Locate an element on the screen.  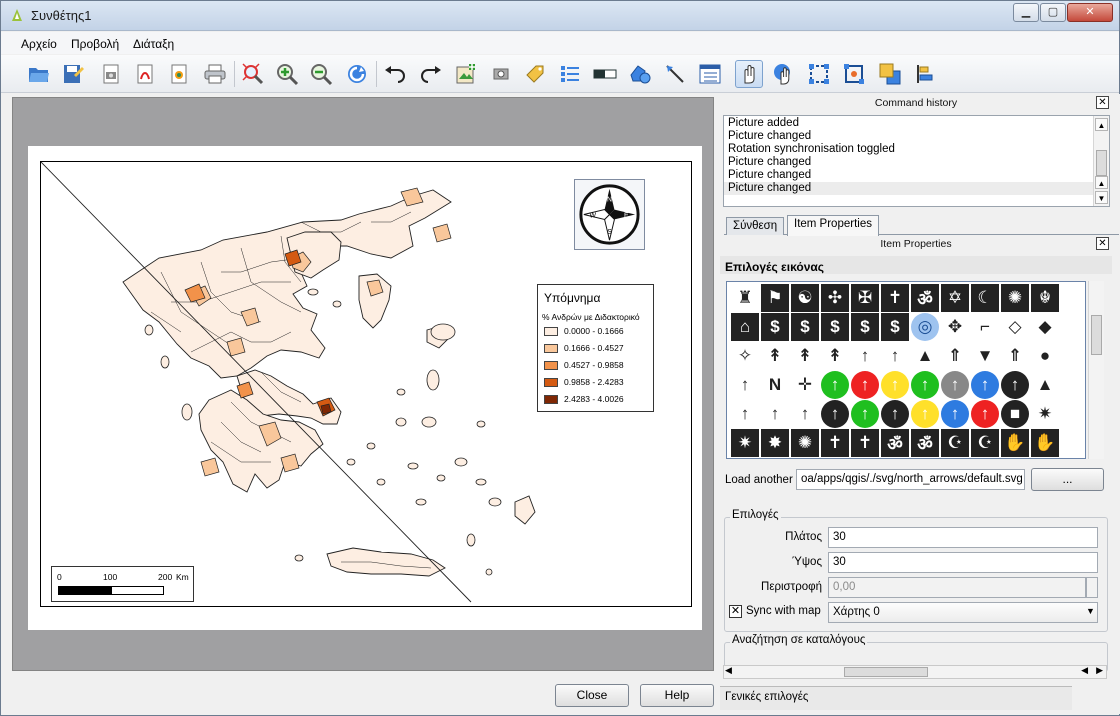
hscroll-thumb is located at coordinates (886, 672).